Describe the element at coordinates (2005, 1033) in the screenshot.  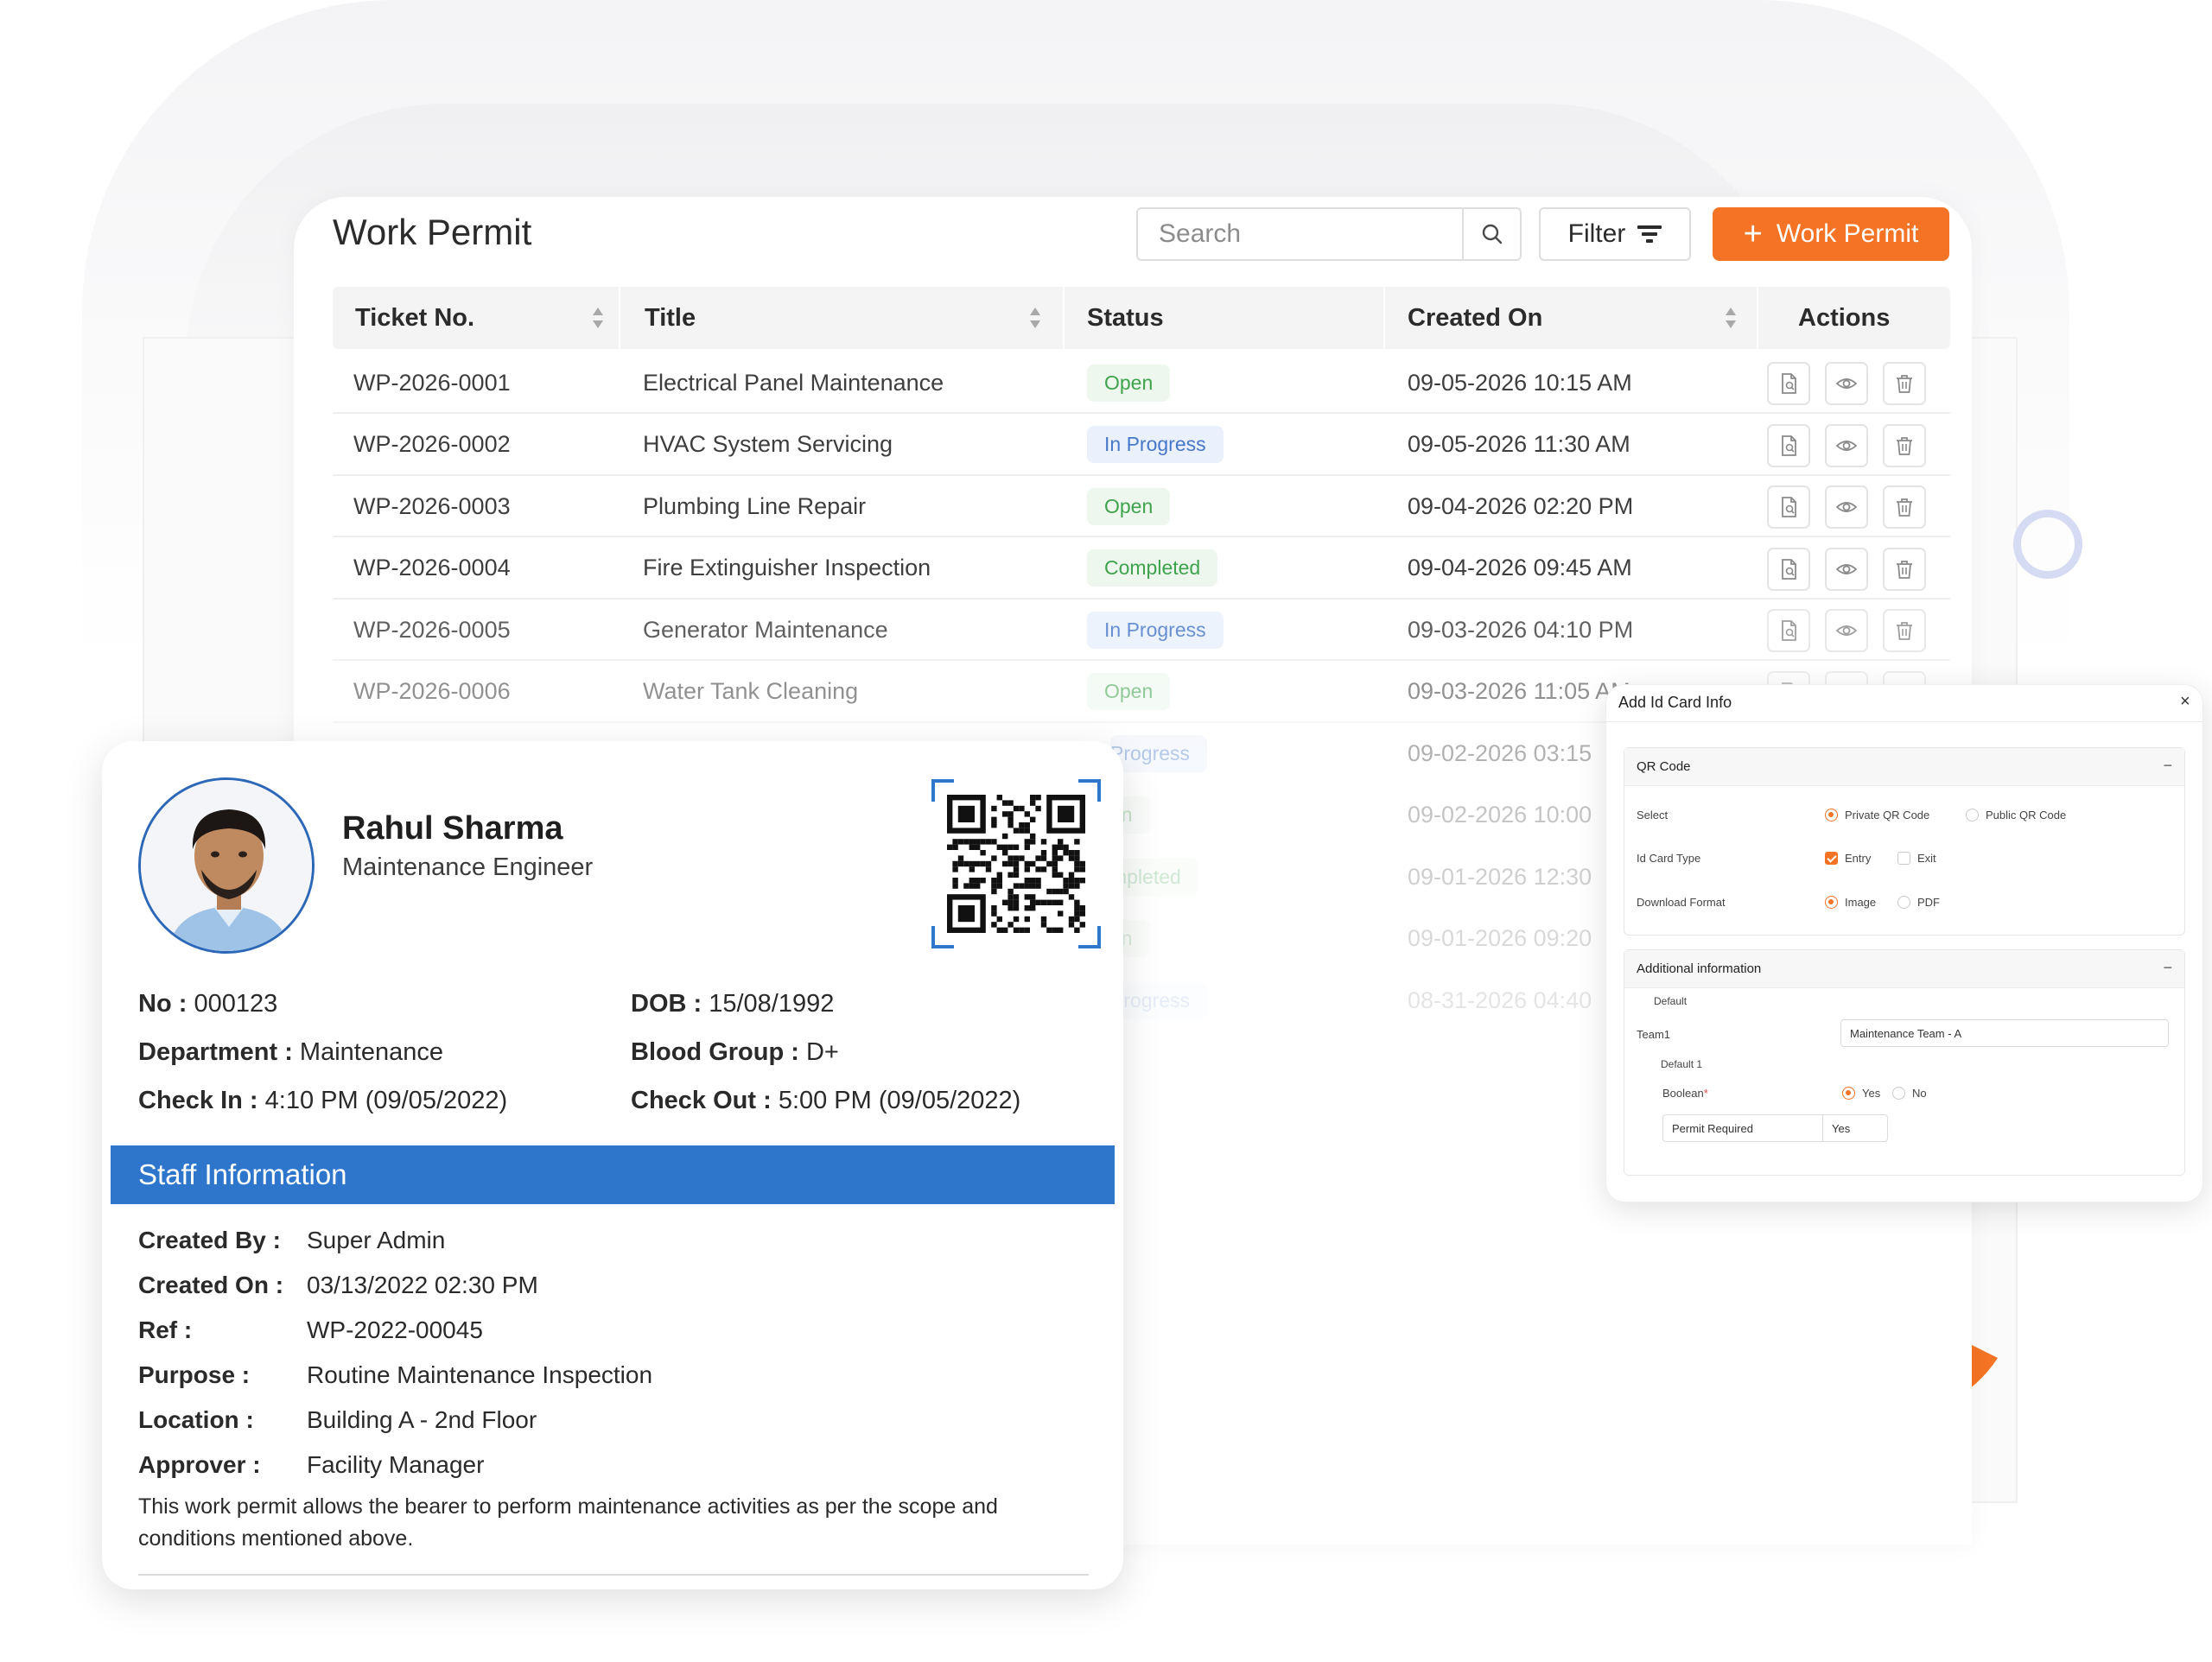
I see `team-field: Maintenance Team - A` at that location.